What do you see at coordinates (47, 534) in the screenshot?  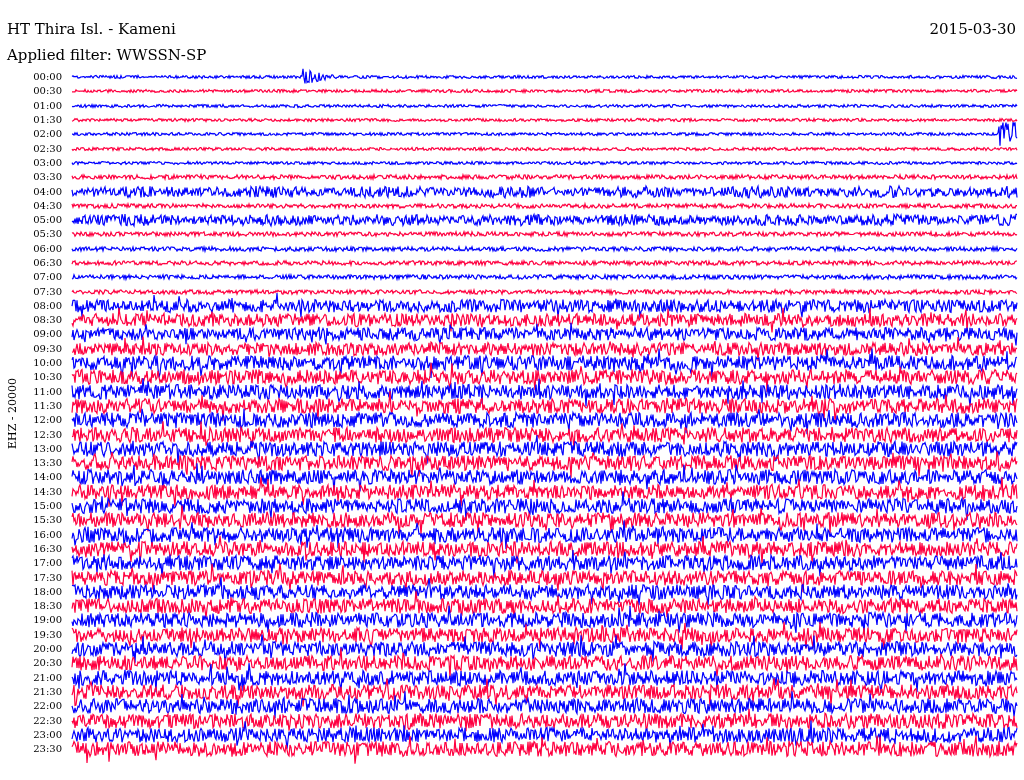 I see `time-label: 16:00` at bounding box center [47, 534].